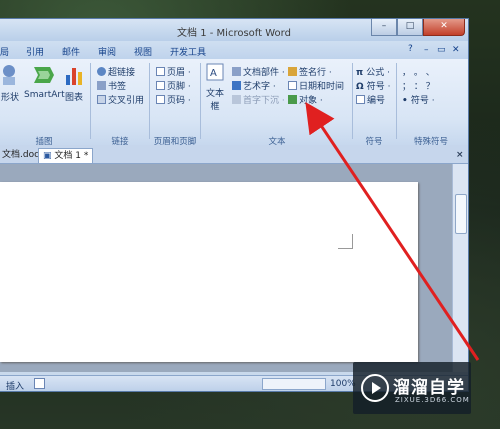 The height and width of the screenshot is (429, 500). I want to click on watermark-logo: 溜溜自学 ZIXUE.3D66.COM, so click(412, 388).